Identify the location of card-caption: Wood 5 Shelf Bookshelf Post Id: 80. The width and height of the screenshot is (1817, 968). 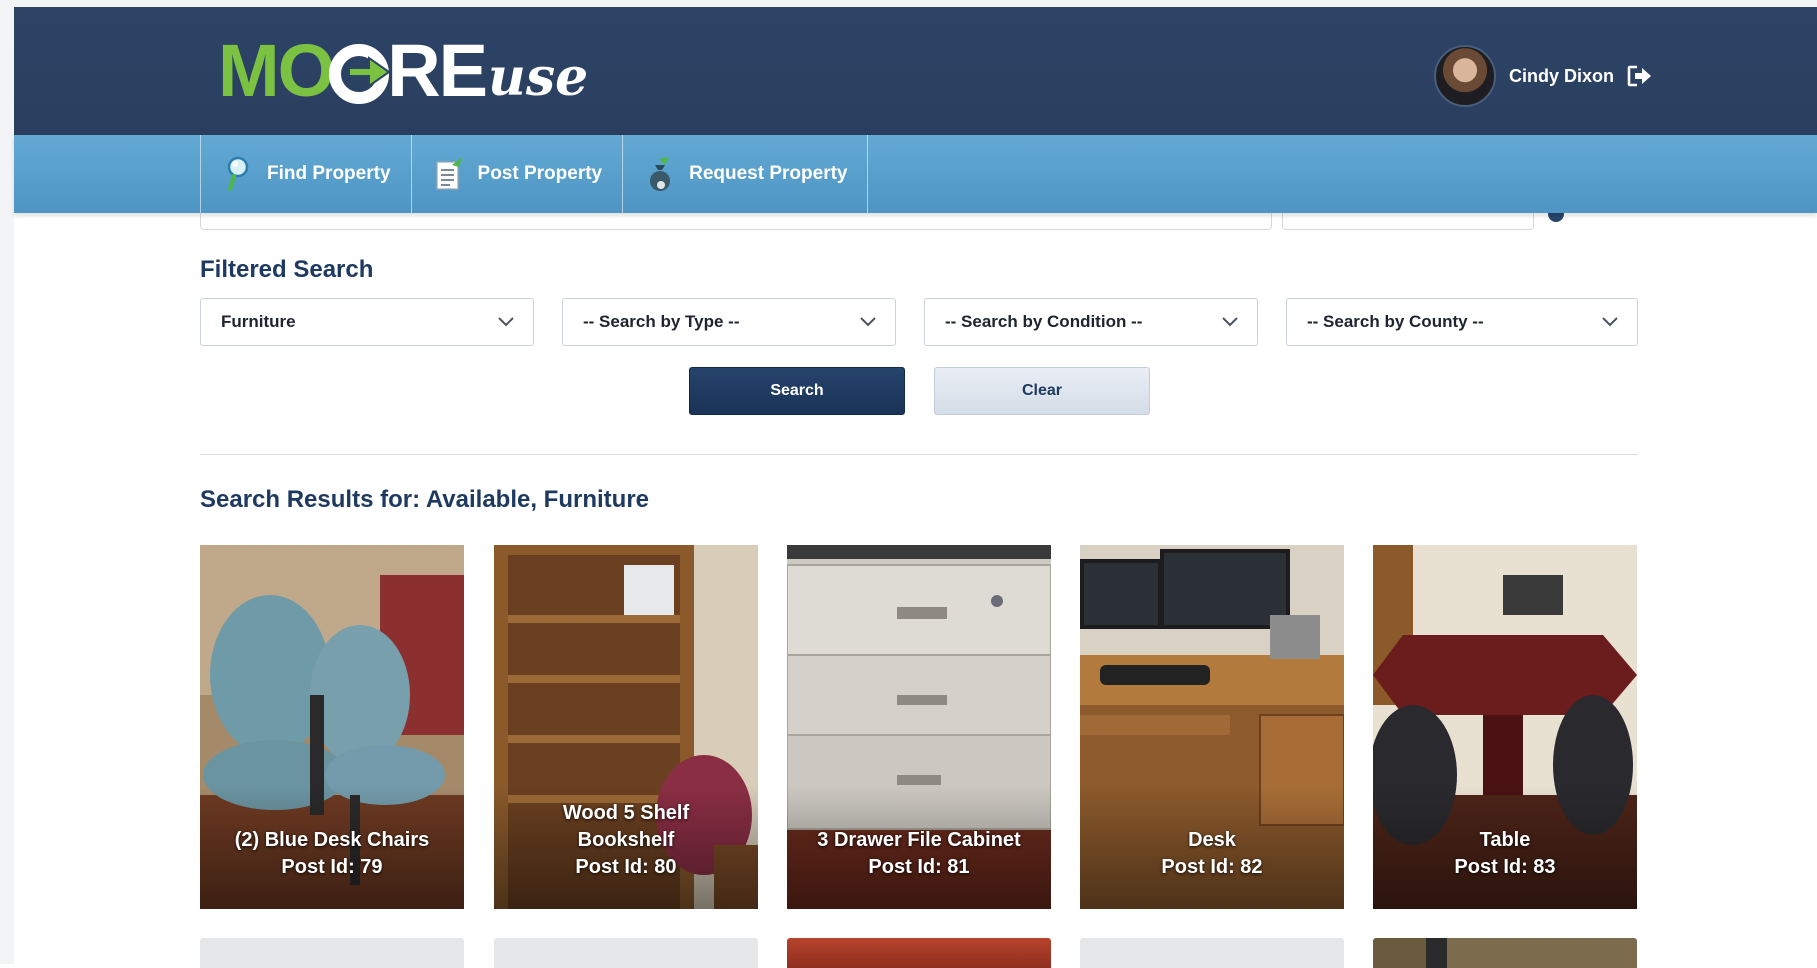
(626, 840).